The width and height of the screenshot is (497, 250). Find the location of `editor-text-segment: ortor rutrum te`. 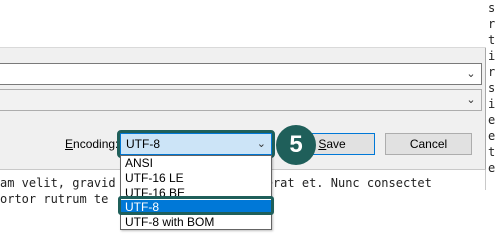

editor-text-segment: ortor rutrum te is located at coordinates (54, 199).